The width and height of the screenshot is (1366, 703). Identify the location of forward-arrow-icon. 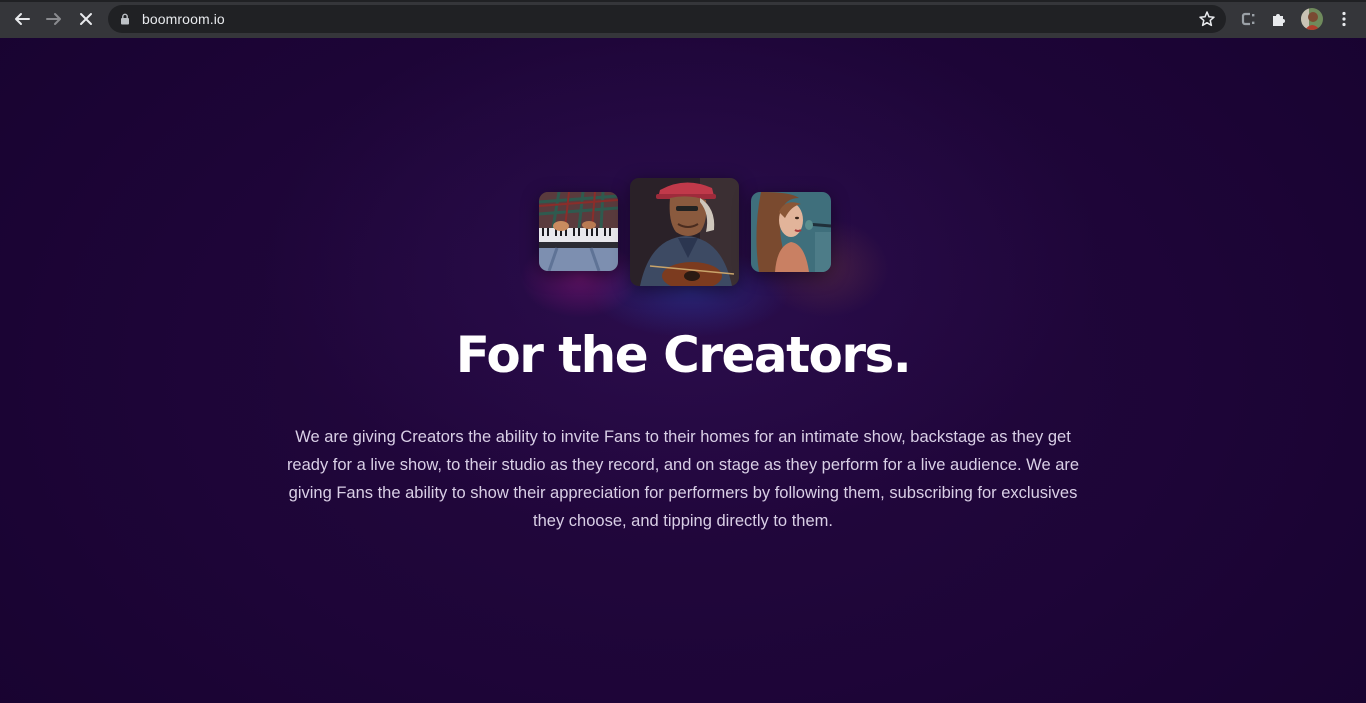
(53, 19).